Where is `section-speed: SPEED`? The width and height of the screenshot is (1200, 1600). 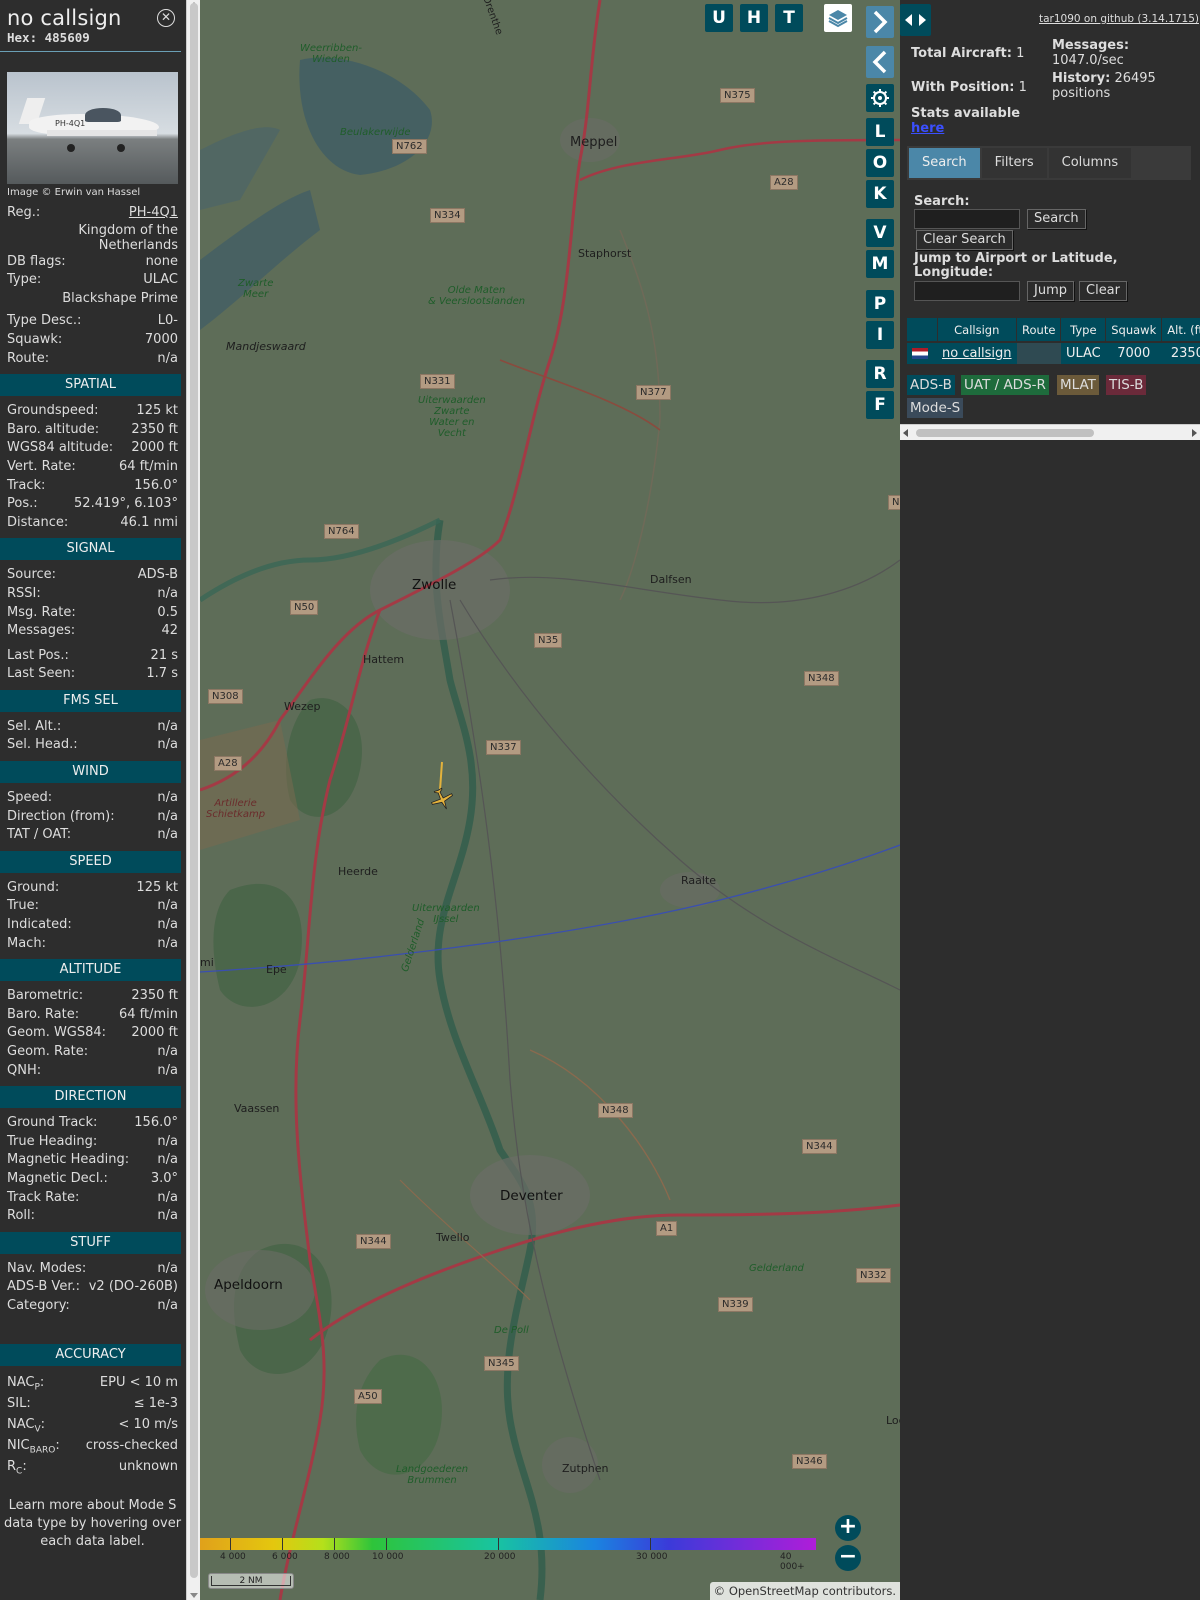 section-speed: SPEED is located at coordinates (90, 861).